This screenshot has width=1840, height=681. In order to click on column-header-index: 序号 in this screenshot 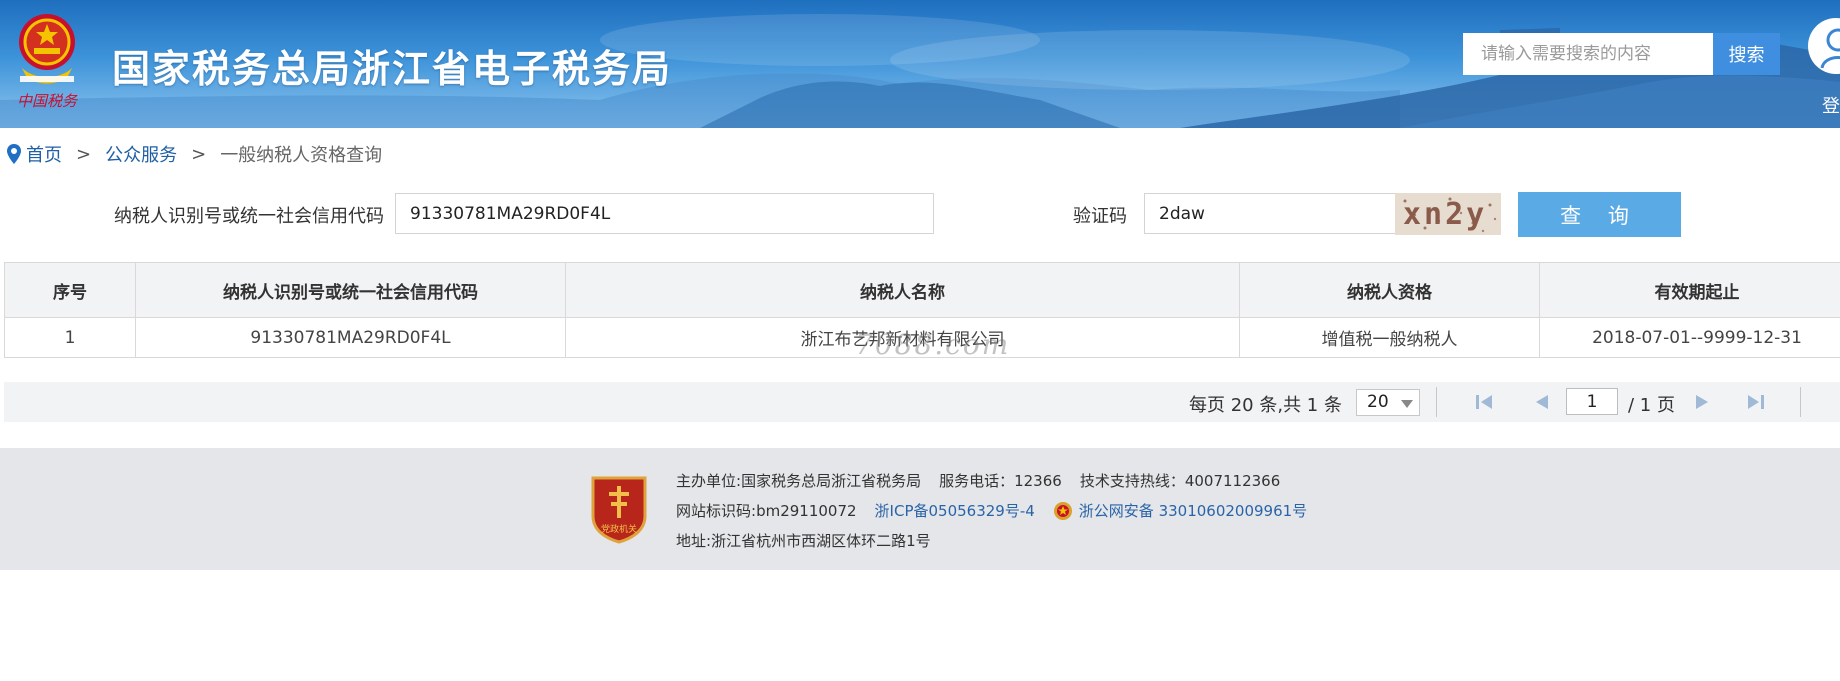, I will do `click(70, 290)`.